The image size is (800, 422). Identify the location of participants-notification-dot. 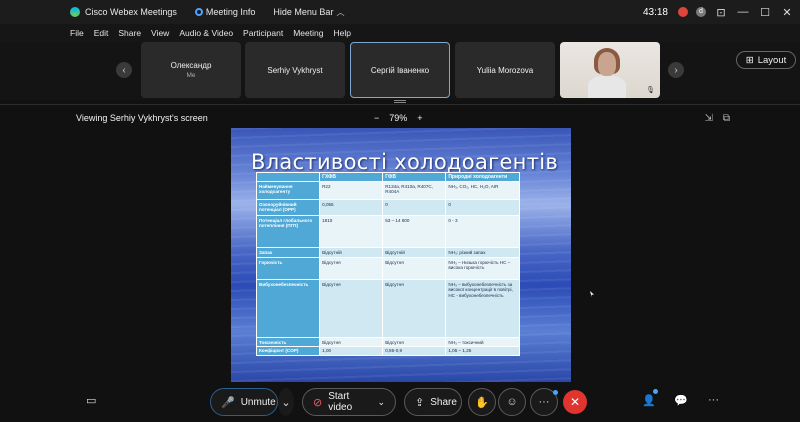
(655, 391).